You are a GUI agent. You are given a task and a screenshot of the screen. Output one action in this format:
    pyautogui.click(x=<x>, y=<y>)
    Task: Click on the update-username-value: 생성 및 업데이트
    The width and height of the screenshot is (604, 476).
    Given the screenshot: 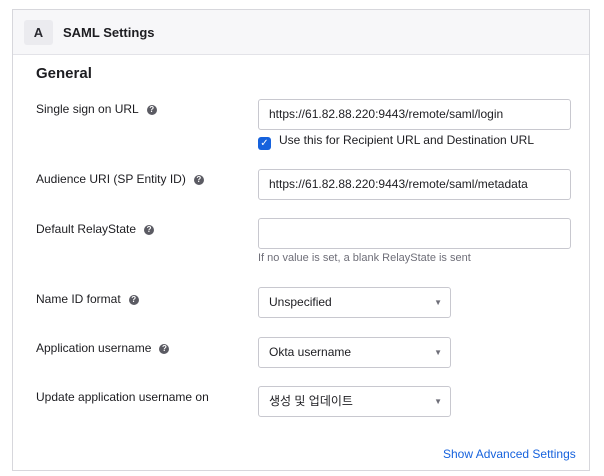 What is the action you would take?
    pyautogui.click(x=311, y=401)
    